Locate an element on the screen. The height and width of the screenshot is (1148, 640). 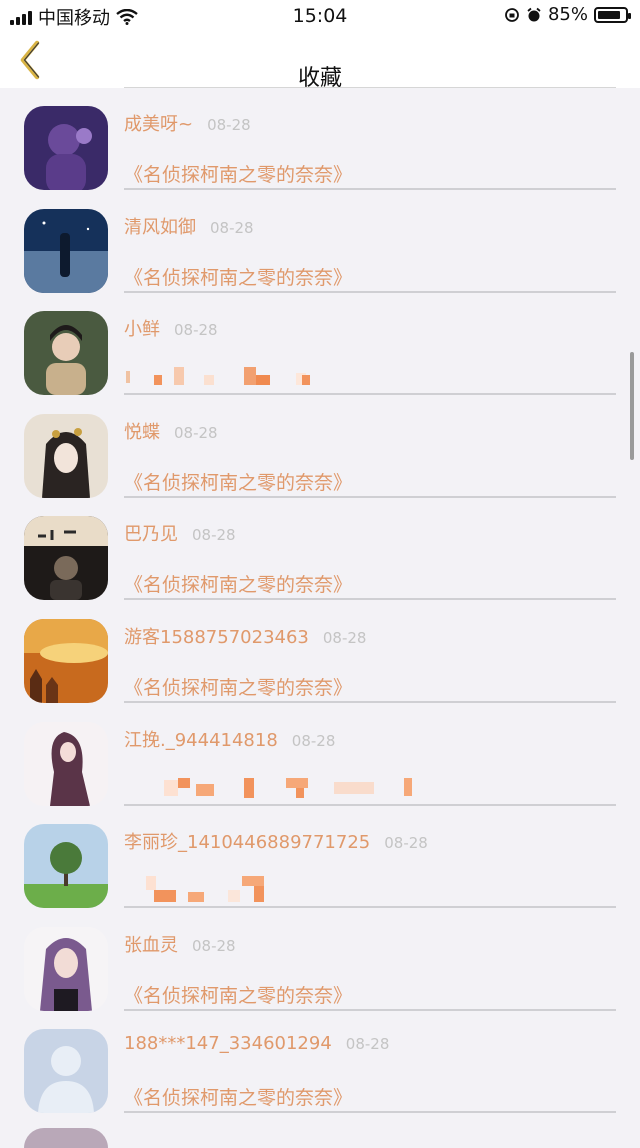
scrollbar is located at coordinates (632, 406).